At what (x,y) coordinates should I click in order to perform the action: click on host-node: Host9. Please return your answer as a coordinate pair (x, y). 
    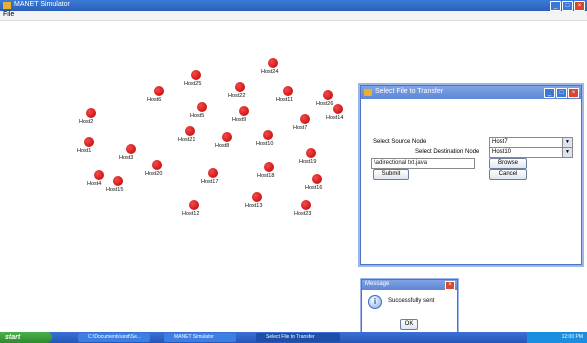
    Looking at the image, I should click on (240, 114).